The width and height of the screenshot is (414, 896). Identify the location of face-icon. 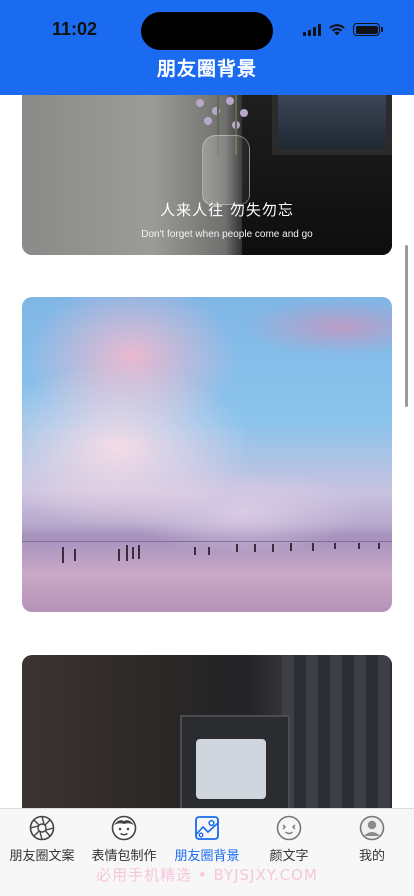
(124, 828).